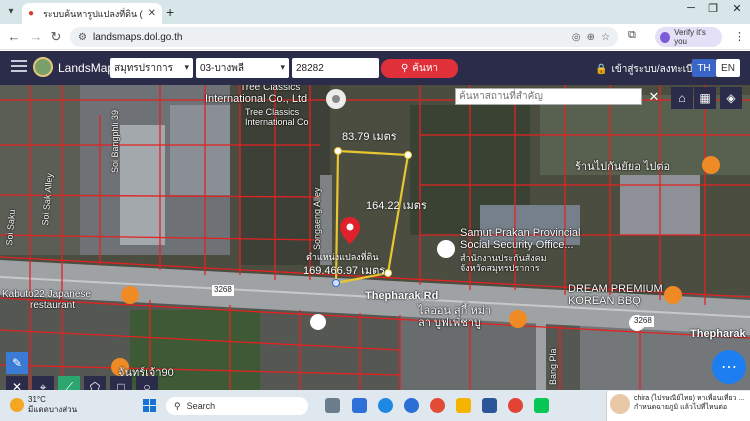  I want to click on zoom-app-icon, so click(385, 405).